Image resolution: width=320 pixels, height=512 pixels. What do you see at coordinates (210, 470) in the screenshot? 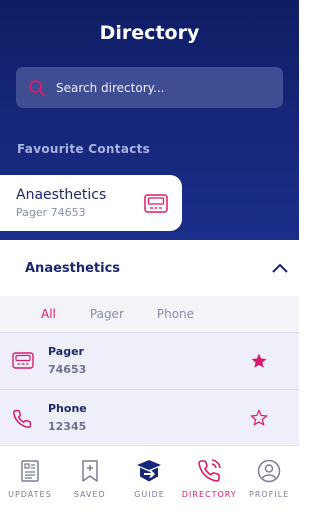
I see `phone-call-icon` at bounding box center [210, 470].